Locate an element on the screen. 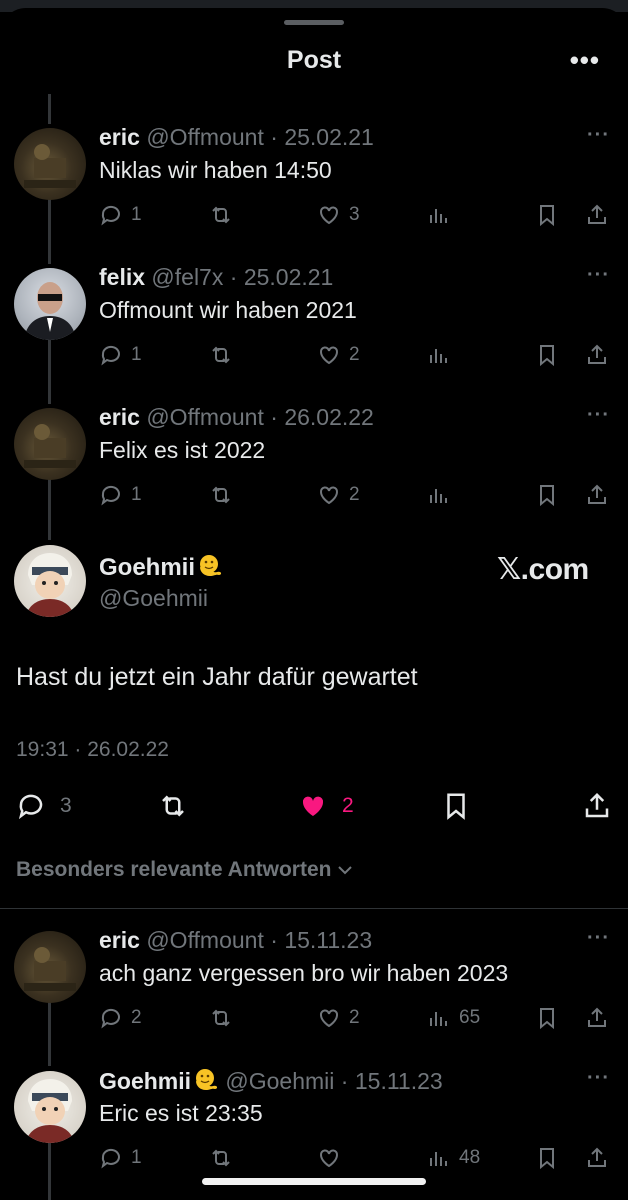  sheet-drag-handle is located at coordinates (314, 22).